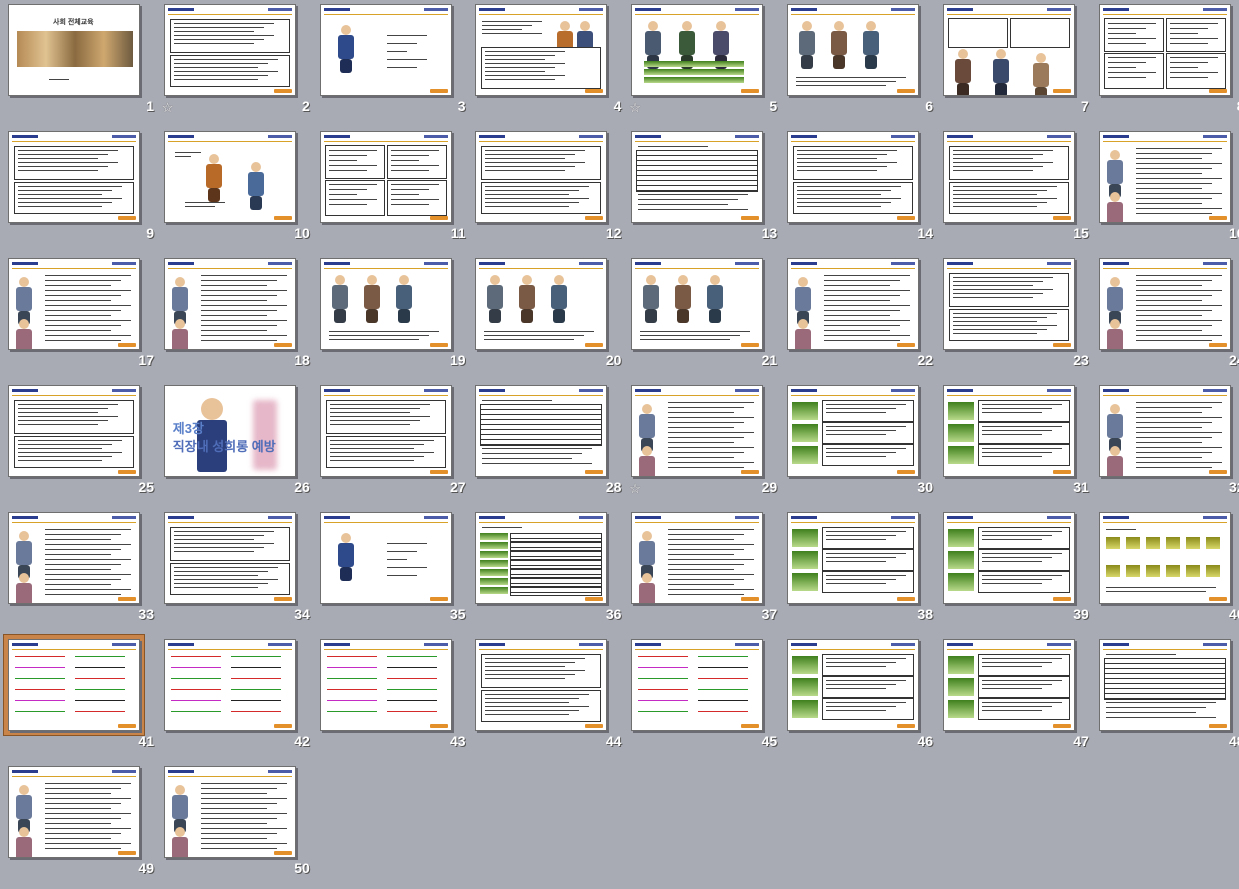 The image size is (1239, 889). What do you see at coordinates (1000, 89) in the screenshot?
I see `person-figure-legs` at bounding box center [1000, 89].